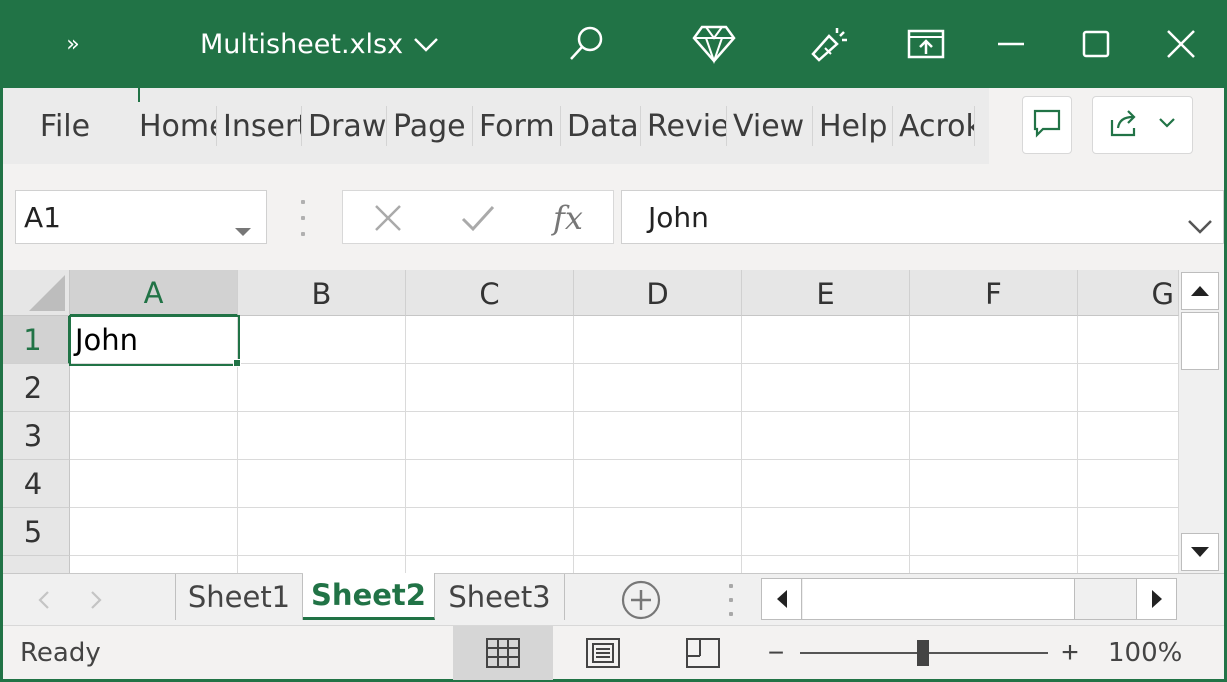 The height and width of the screenshot is (682, 1227). Describe the element at coordinates (926, 44) in the screenshot. I see `present-icon` at that location.